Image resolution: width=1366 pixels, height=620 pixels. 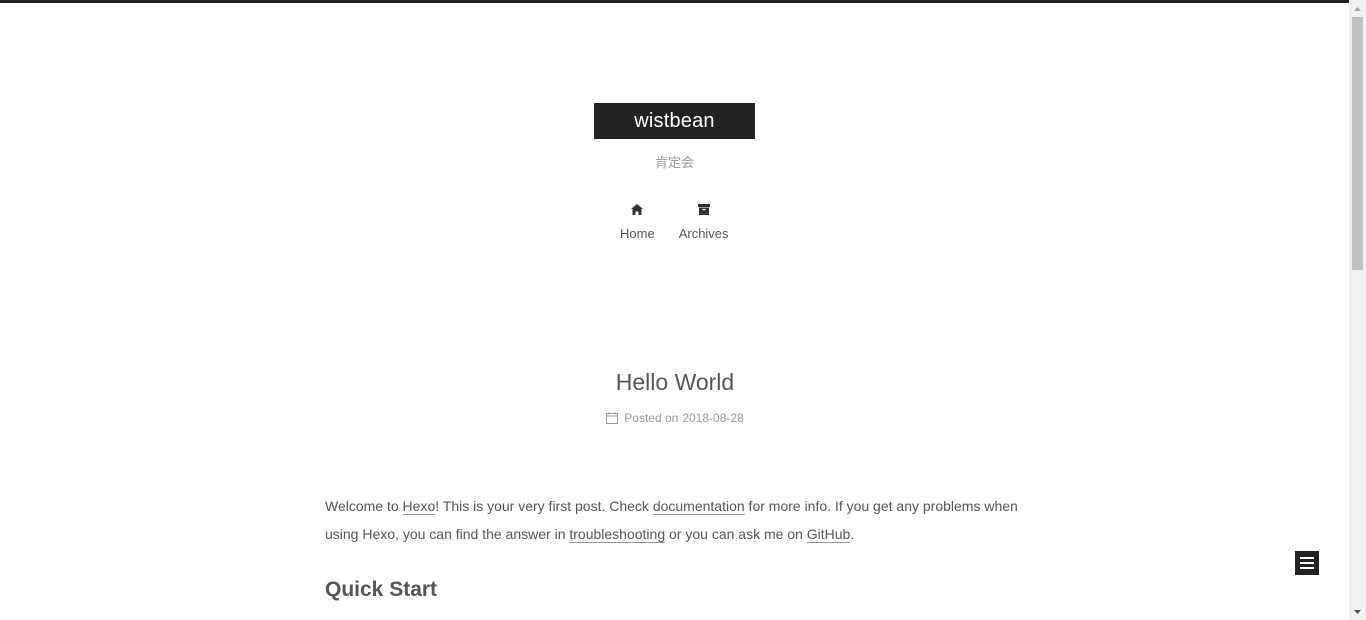 I want to click on post-meta: Posted on 2018-08-28, so click(x=675, y=418).